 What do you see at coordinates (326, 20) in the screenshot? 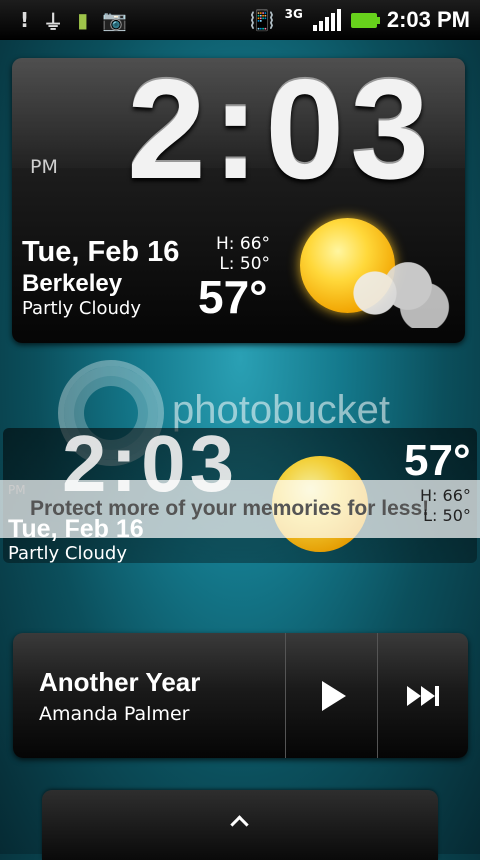
I see `signal-icon` at bounding box center [326, 20].